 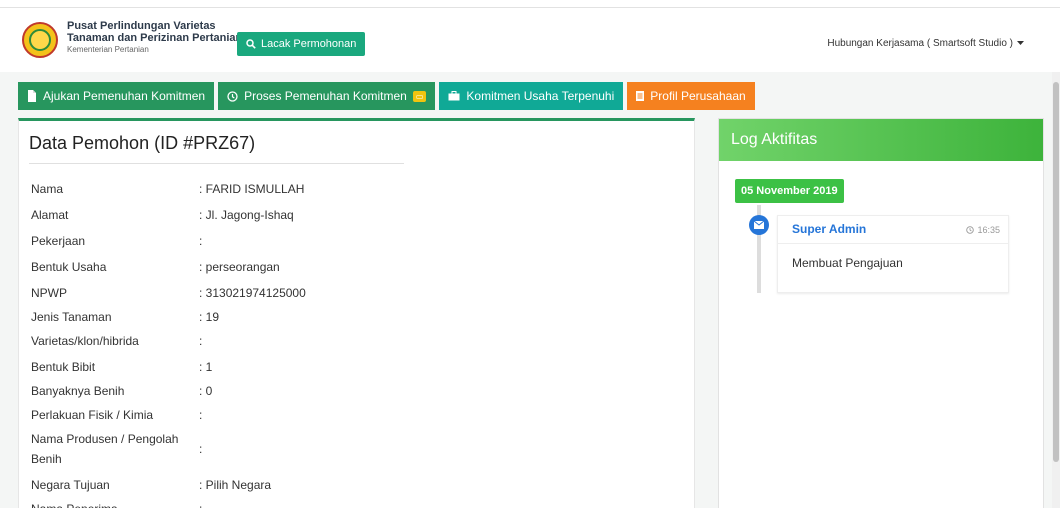 I want to click on file-icon, so click(x=32, y=96).